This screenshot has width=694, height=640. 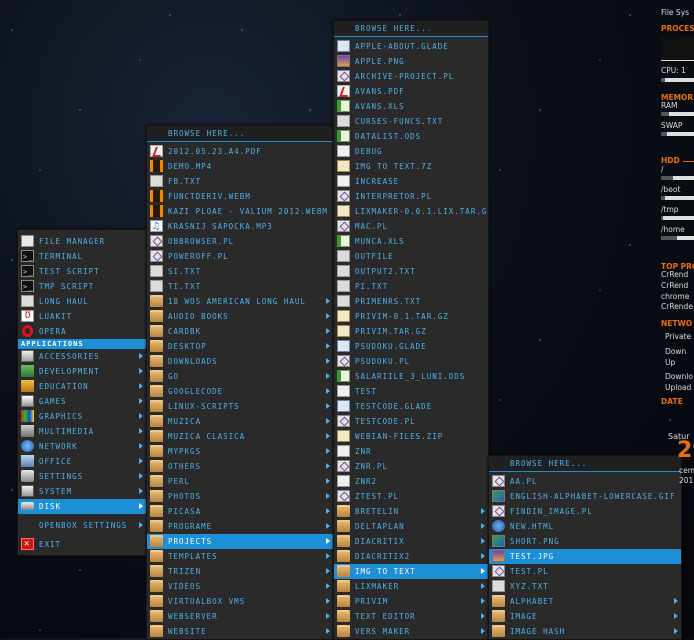 I want to click on category-education: Education, so click(x=82, y=386).